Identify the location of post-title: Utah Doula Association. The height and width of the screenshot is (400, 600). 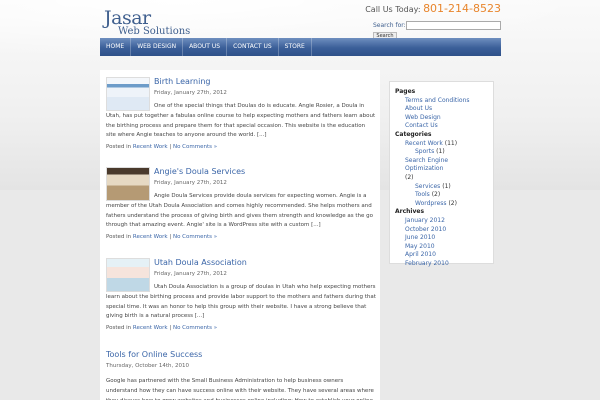
(200, 262).